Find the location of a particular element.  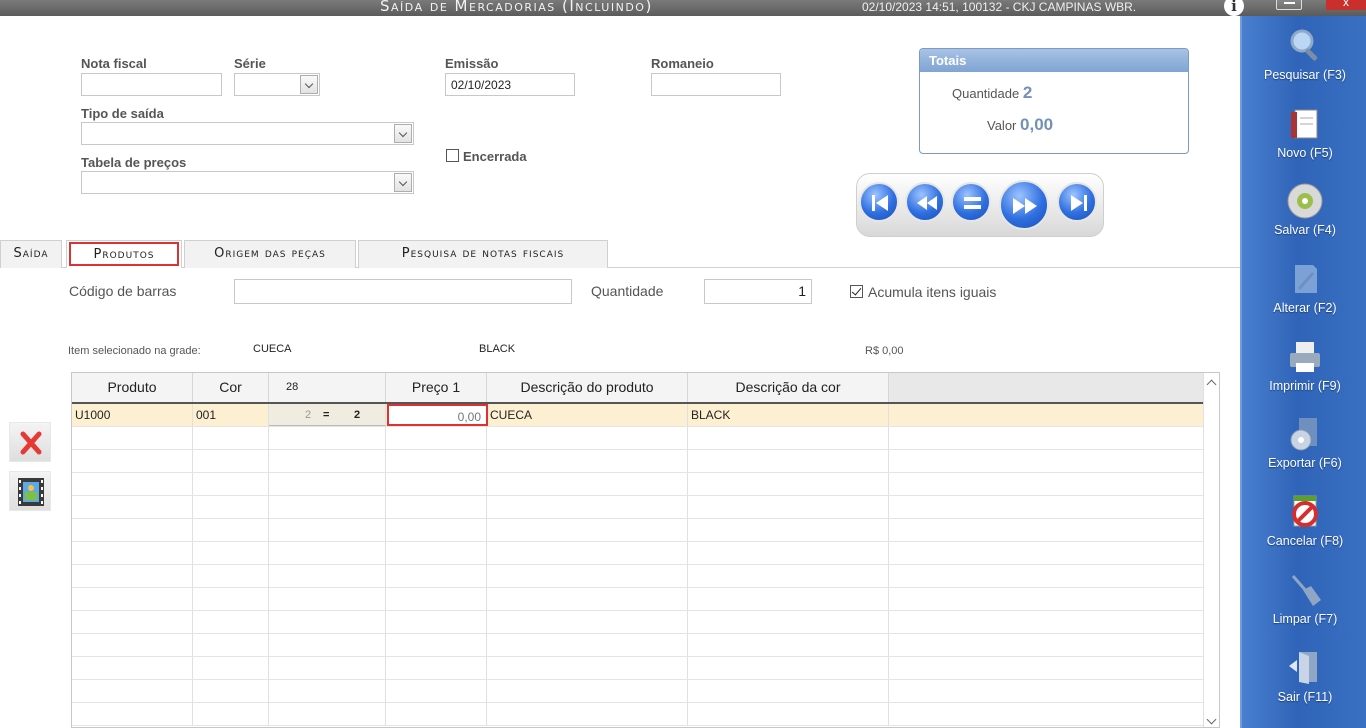

quantidade-input: 1 is located at coordinates (758, 291).